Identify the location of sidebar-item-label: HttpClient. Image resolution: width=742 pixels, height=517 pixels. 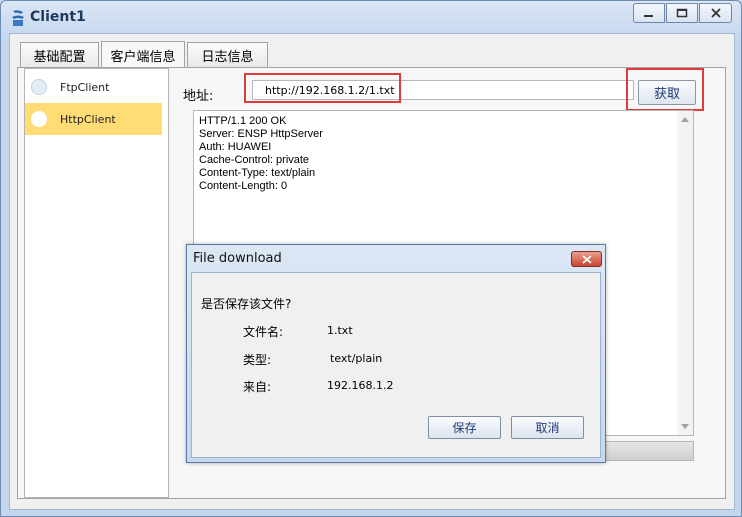
(88, 119).